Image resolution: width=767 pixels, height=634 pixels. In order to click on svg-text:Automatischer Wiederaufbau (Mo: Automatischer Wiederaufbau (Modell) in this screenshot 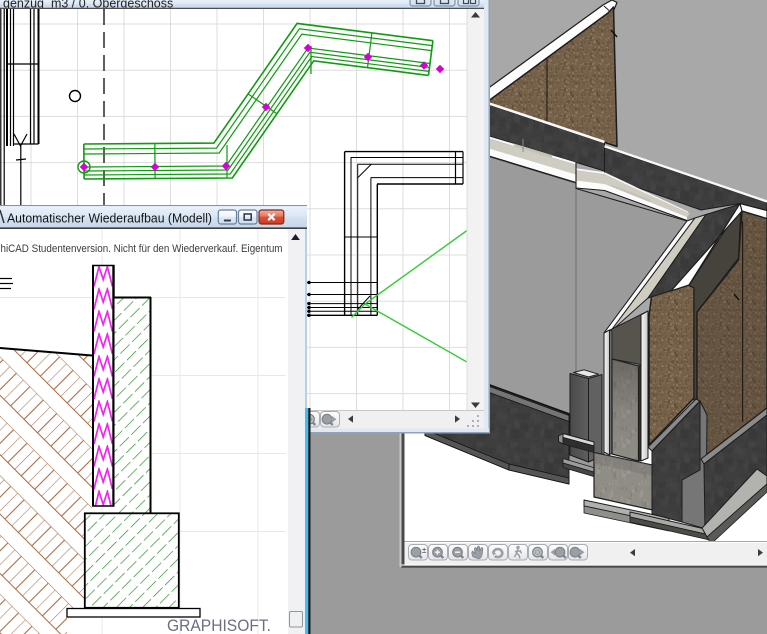, I will do `click(109, 218)`.